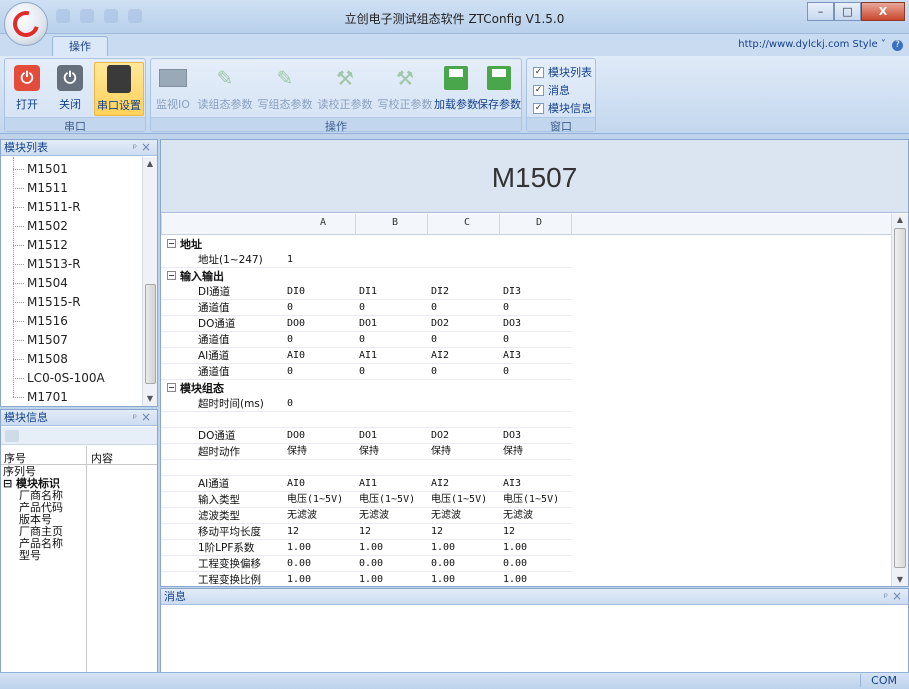  I want to click on grid-cell-b: DI1, so click(368, 292).